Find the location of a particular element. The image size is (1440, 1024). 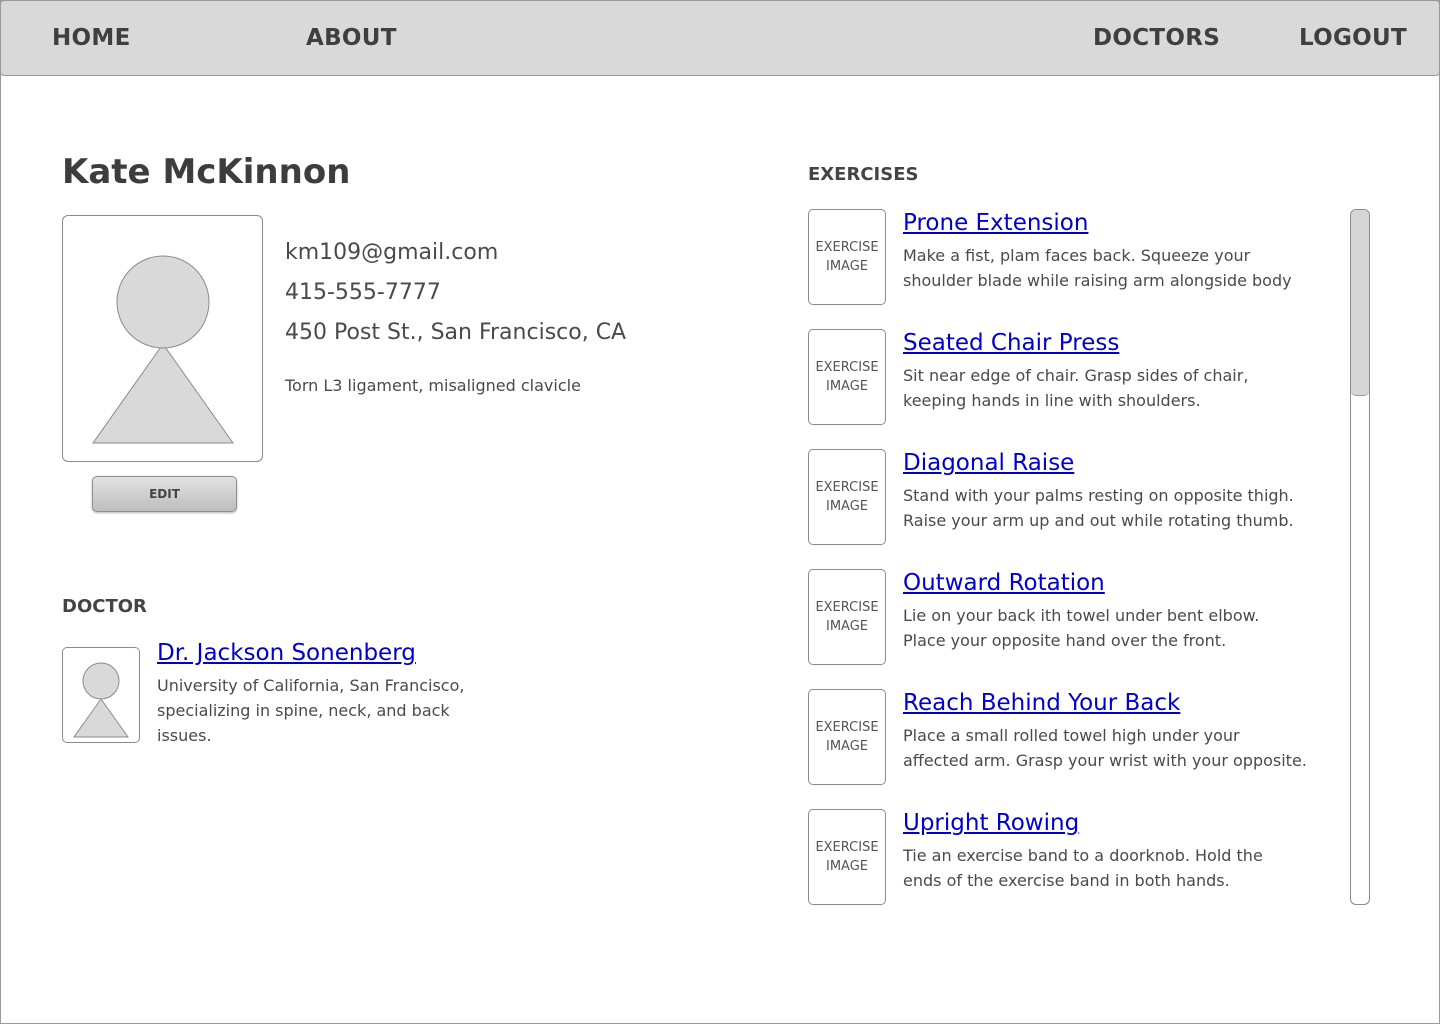

doctor-description-line: University of California, San Francisco, is located at coordinates (311, 685).